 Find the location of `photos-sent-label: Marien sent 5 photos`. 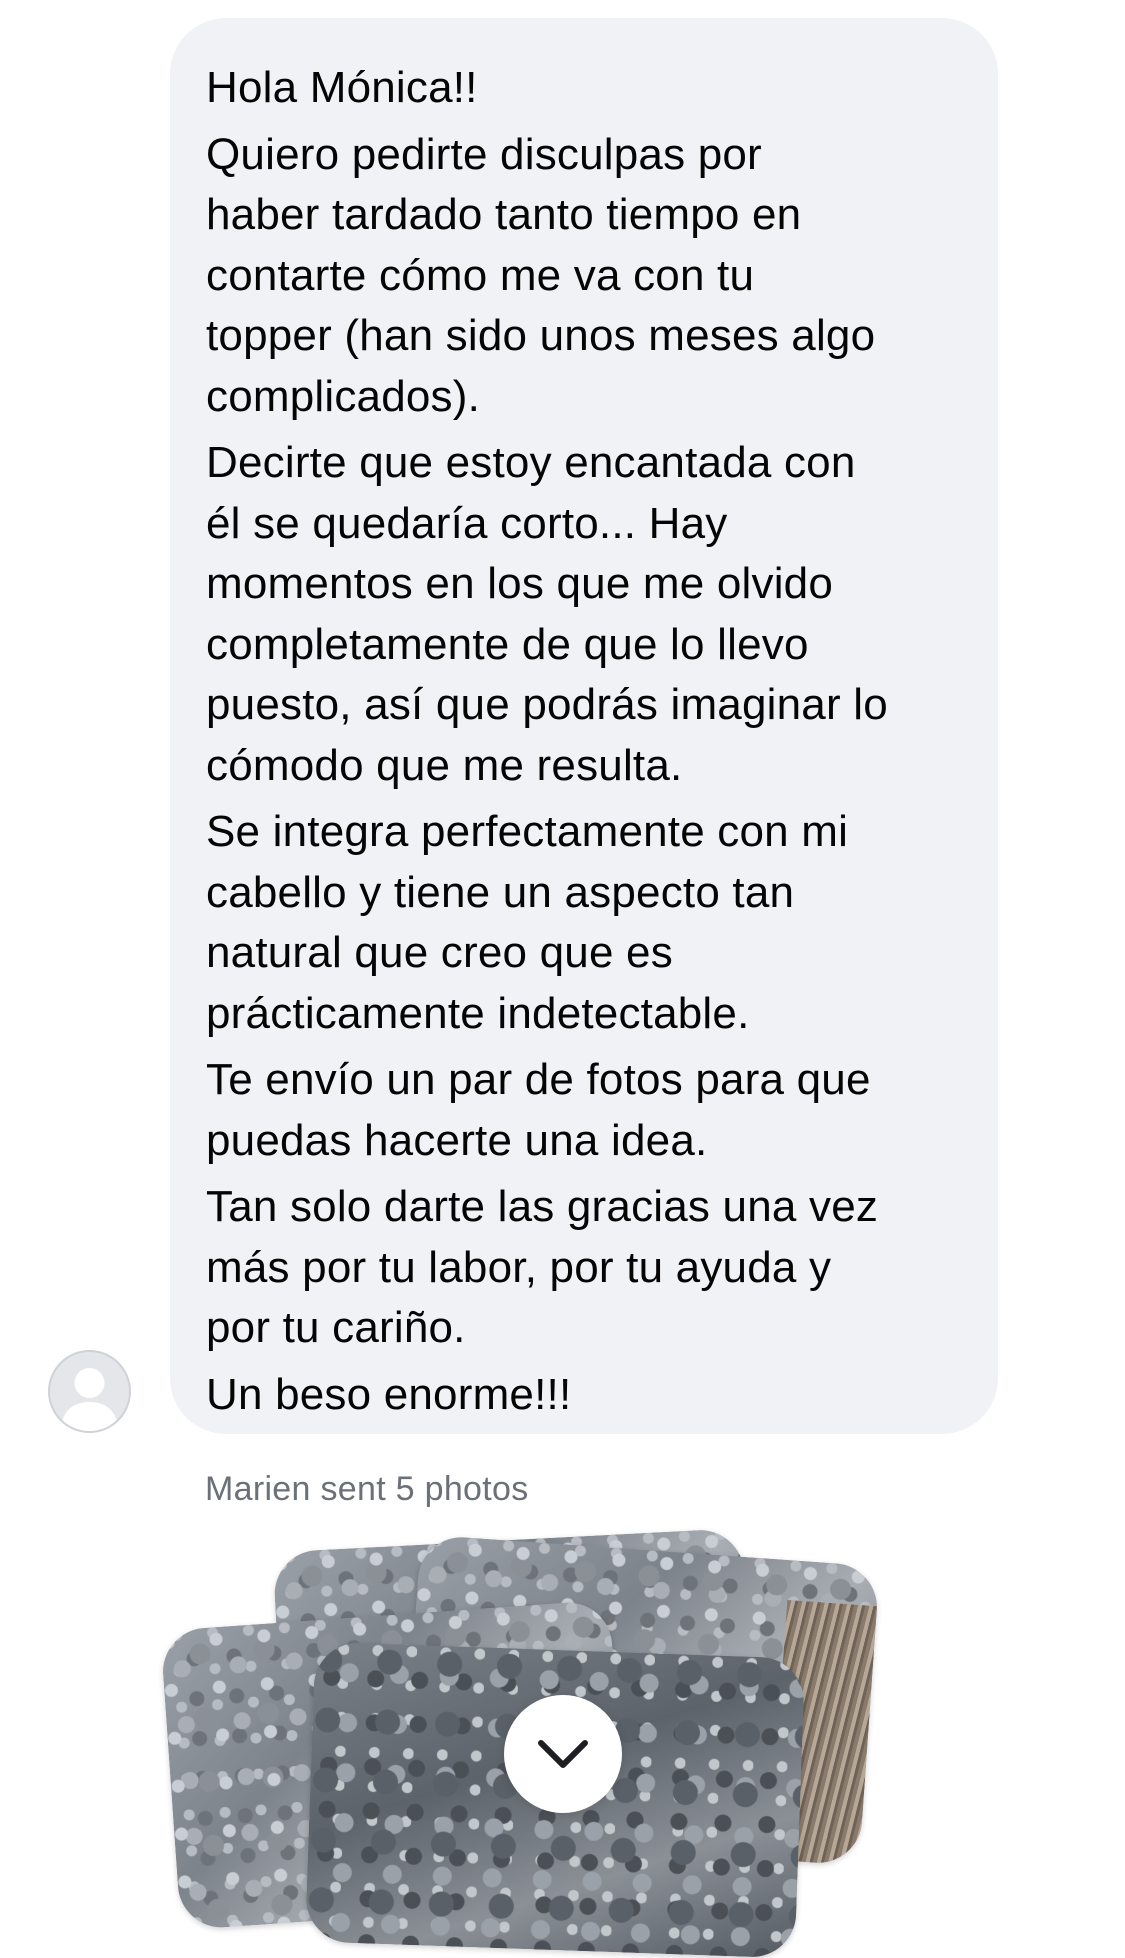

photos-sent-label: Marien sent 5 photos is located at coordinates (367, 1489).